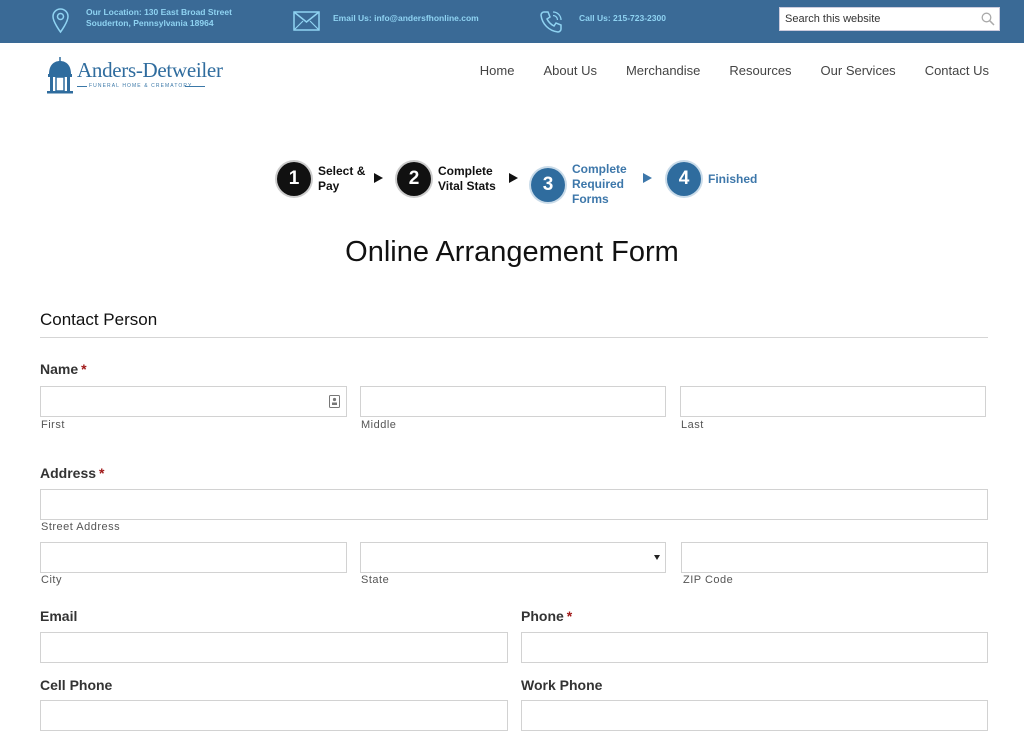 The height and width of the screenshot is (746, 1024). I want to click on first-name-sublabel: First, so click(53, 425).